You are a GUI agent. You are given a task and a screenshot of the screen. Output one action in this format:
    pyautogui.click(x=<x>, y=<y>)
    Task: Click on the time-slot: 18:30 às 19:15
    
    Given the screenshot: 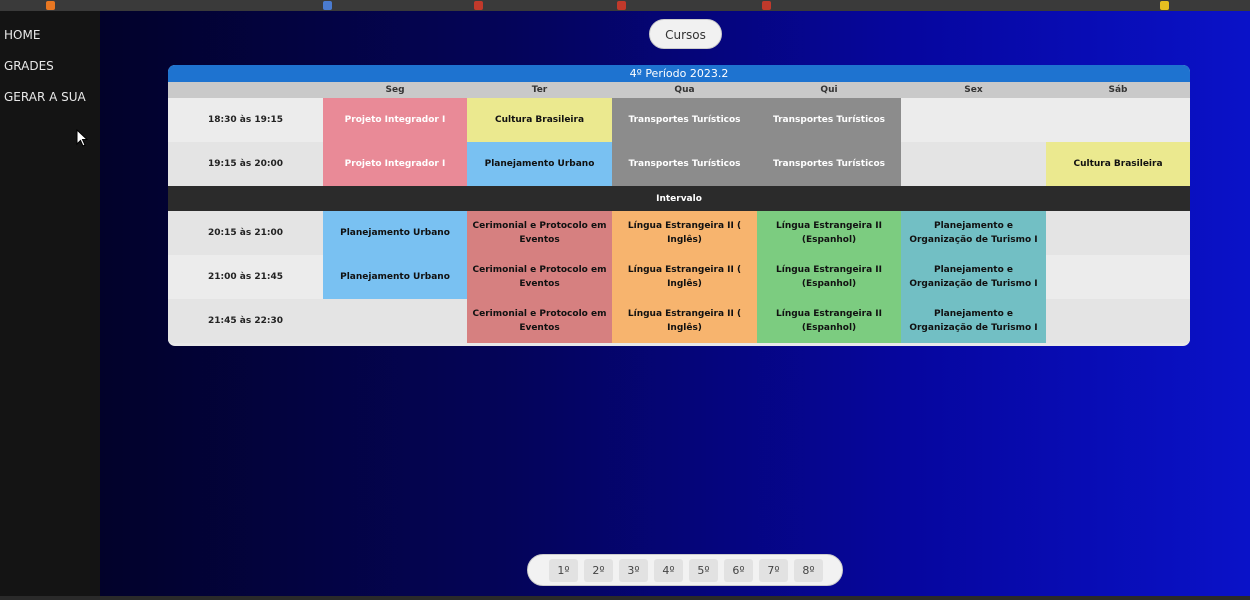 What is the action you would take?
    pyautogui.click(x=245, y=120)
    